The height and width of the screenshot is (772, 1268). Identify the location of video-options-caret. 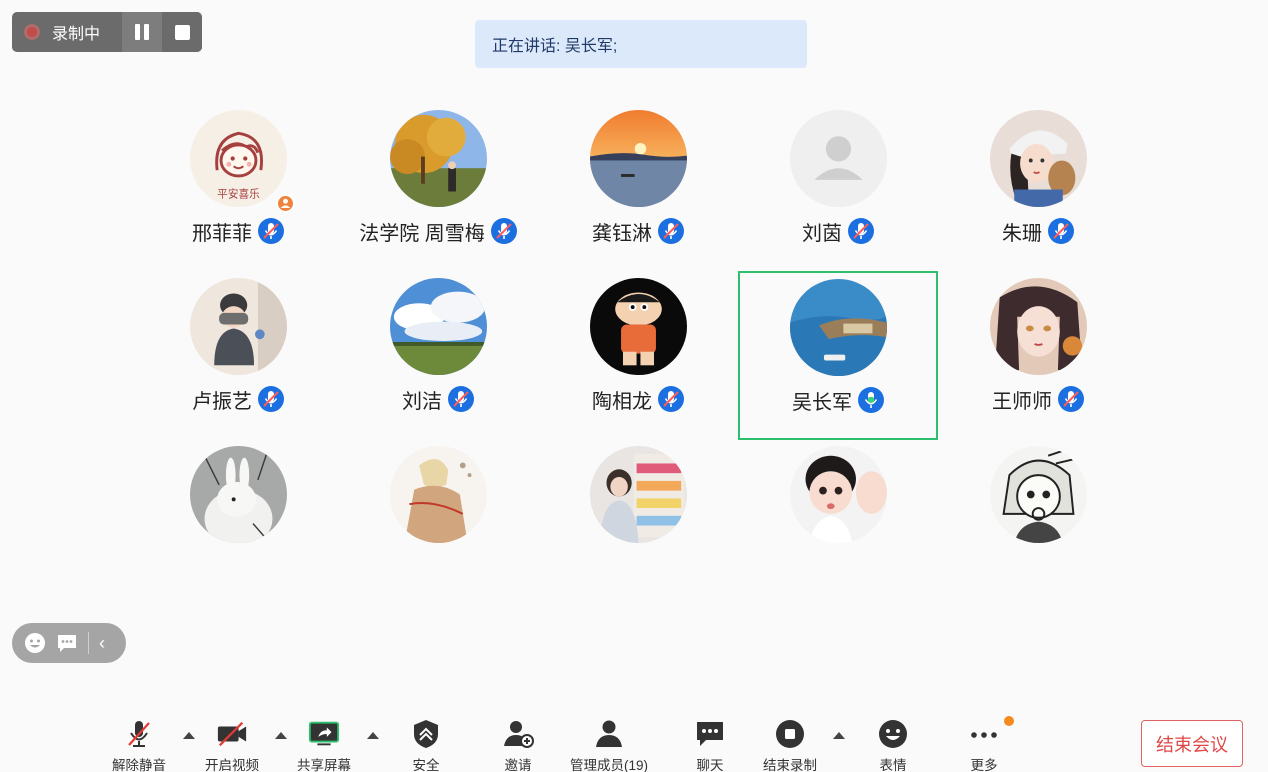
(281, 735).